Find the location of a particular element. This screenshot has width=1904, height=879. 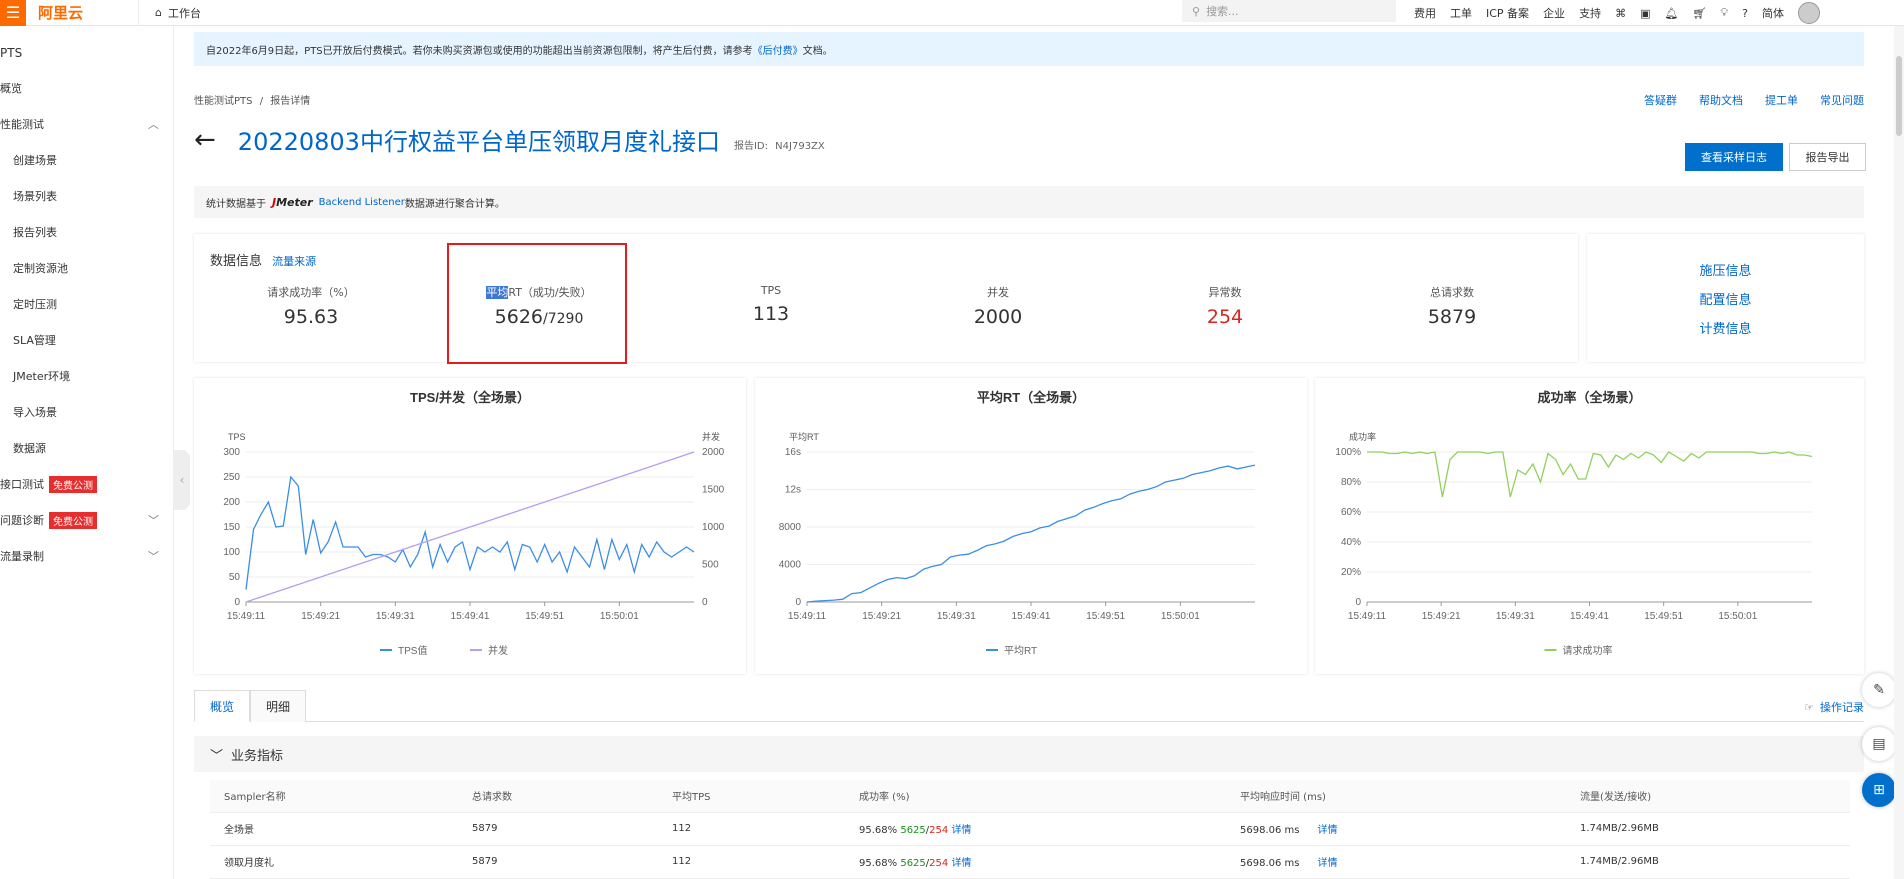

cell-total: 5879 is located at coordinates (558, 862).